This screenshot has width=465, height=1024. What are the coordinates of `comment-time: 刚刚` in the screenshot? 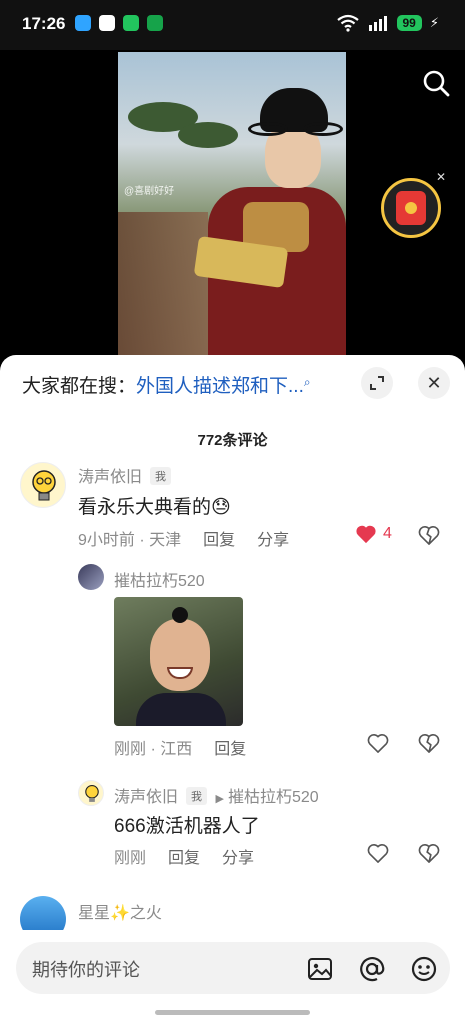 It's located at (130, 858).